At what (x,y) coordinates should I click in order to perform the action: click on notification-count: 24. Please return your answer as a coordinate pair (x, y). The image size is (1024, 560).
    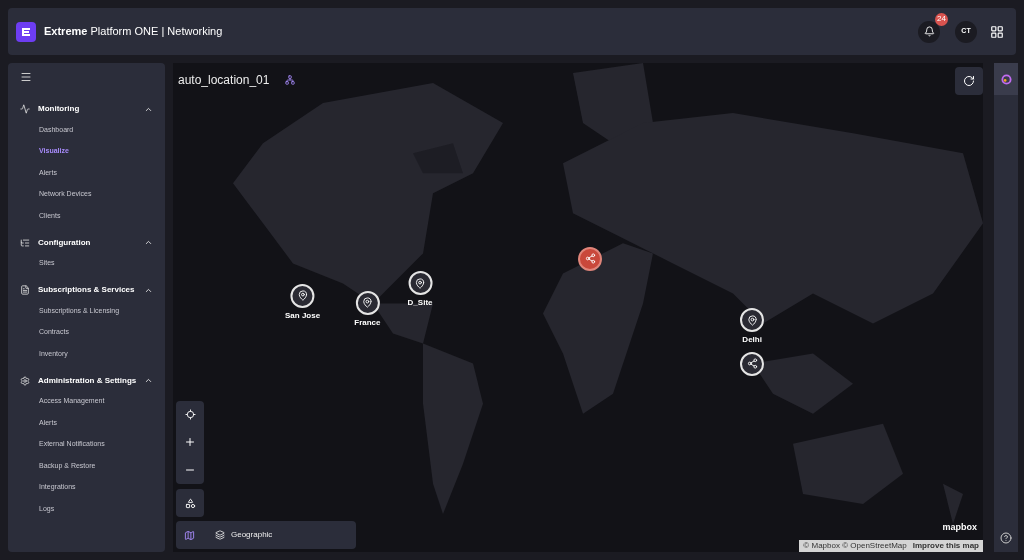
    Looking at the image, I should click on (941, 19).